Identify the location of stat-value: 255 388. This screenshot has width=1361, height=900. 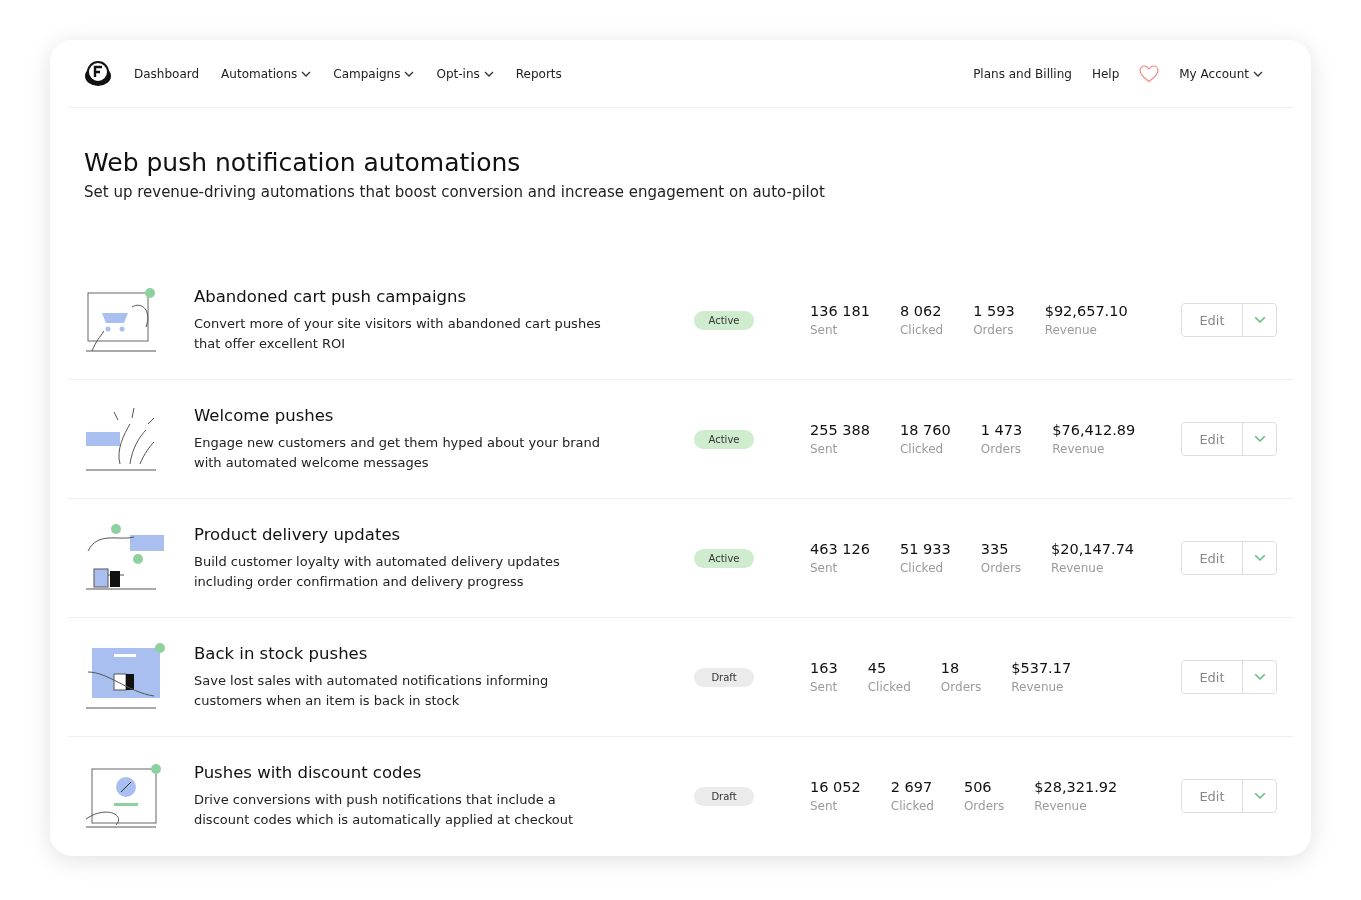
(840, 430).